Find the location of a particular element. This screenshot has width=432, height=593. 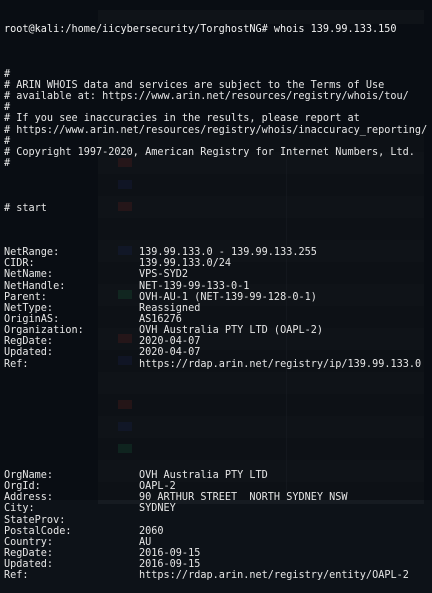

field-key: NetName: is located at coordinates (29, 275).